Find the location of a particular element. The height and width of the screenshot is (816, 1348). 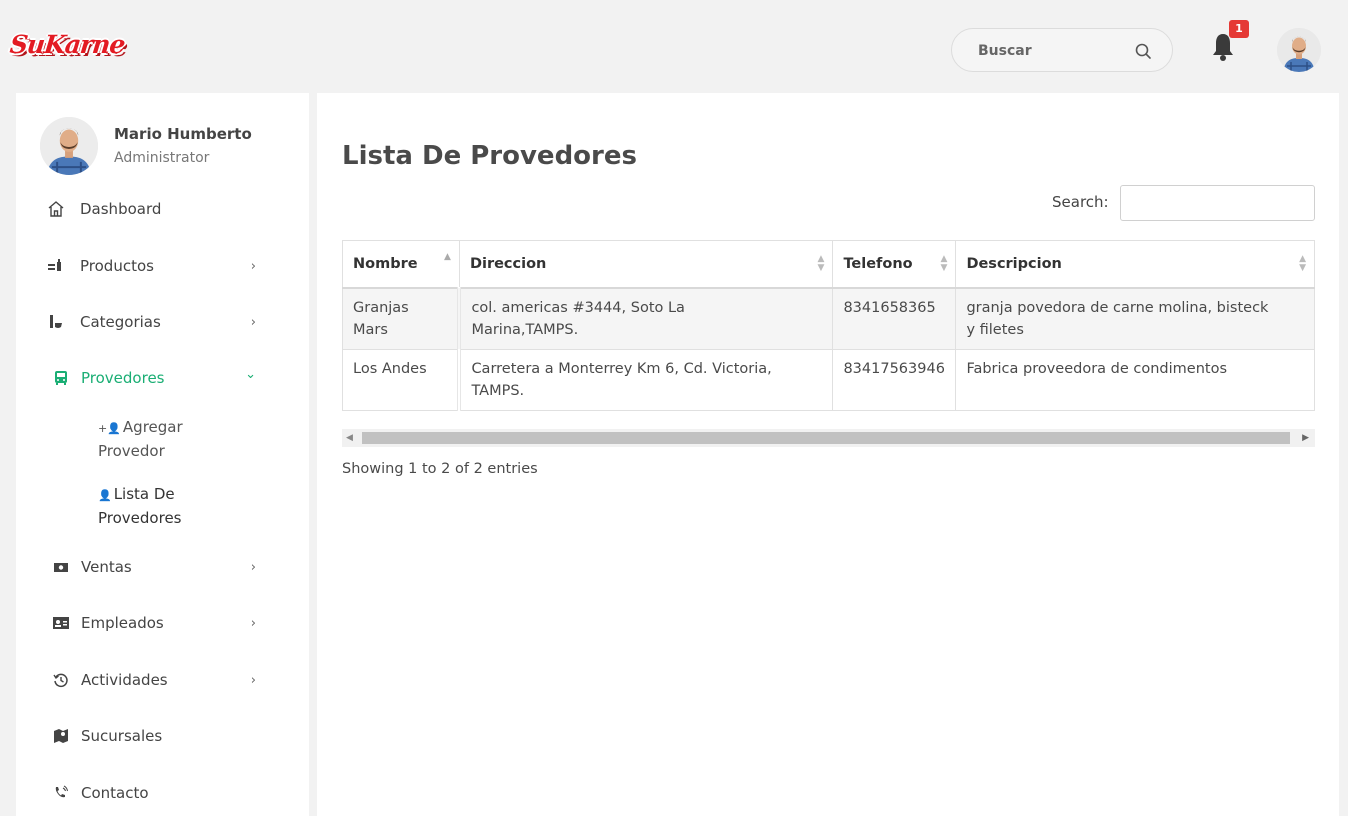

sidebar-item-dashboard: Dashboard is located at coordinates (161, 209).